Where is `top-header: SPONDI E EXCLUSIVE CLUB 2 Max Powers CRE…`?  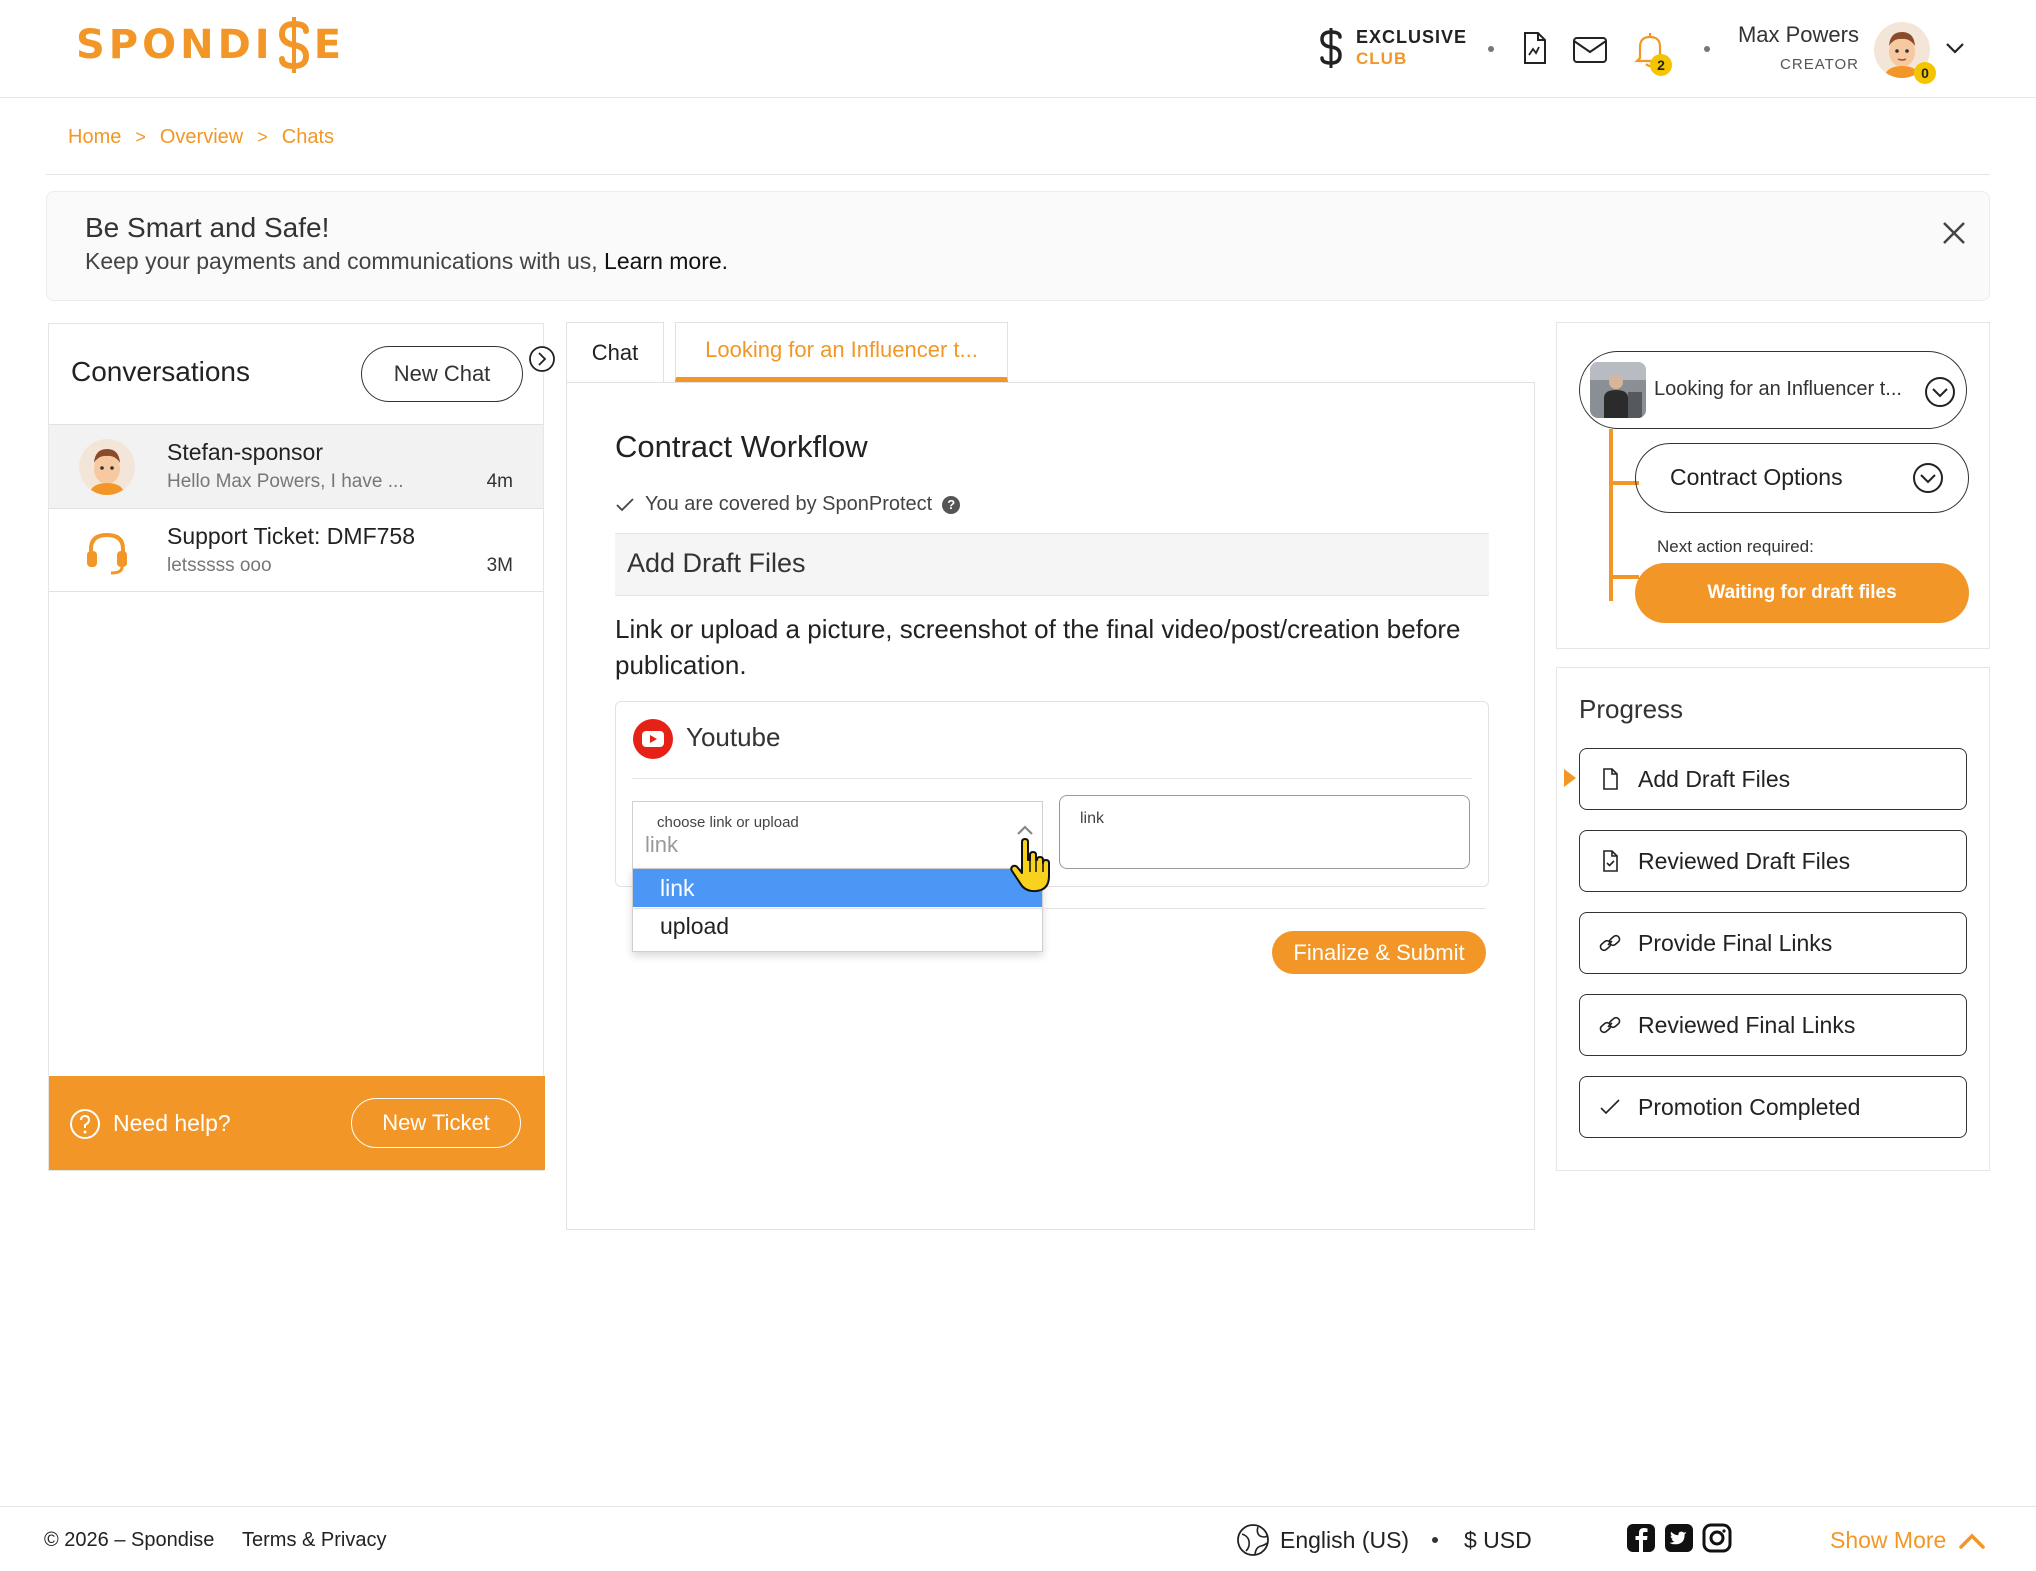 top-header: SPONDI E EXCLUSIVE CLUB 2 Max Powers CRE… is located at coordinates (1018, 49).